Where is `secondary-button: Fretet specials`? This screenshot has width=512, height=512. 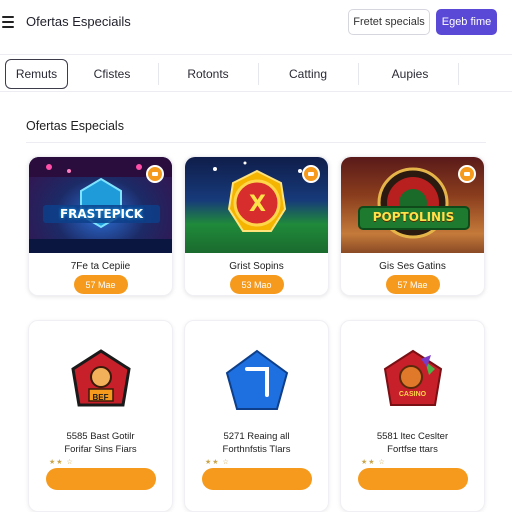 secondary-button: Fretet specials is located at coordinates (389, 22).